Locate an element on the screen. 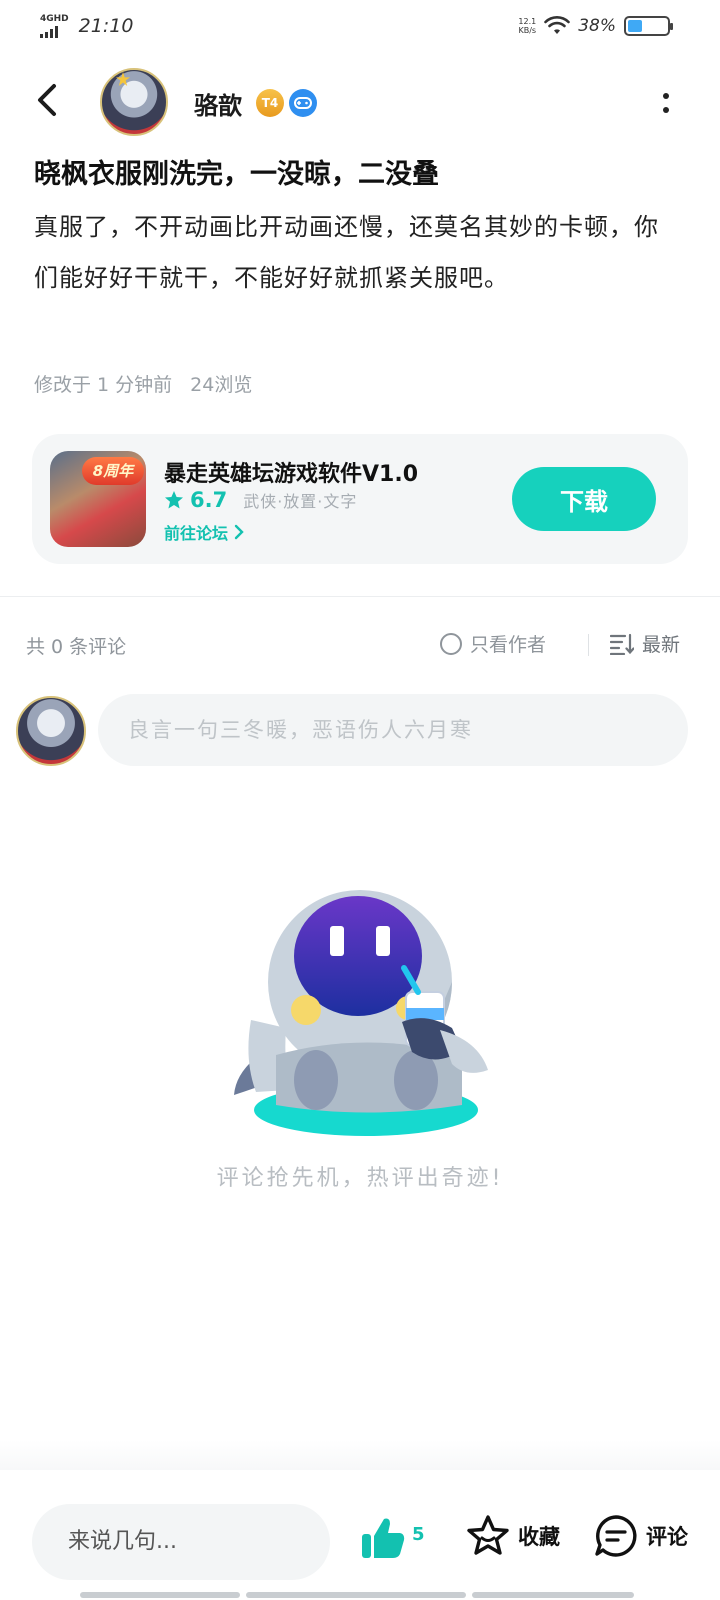  star-icon is located at coordinates (174, 500).